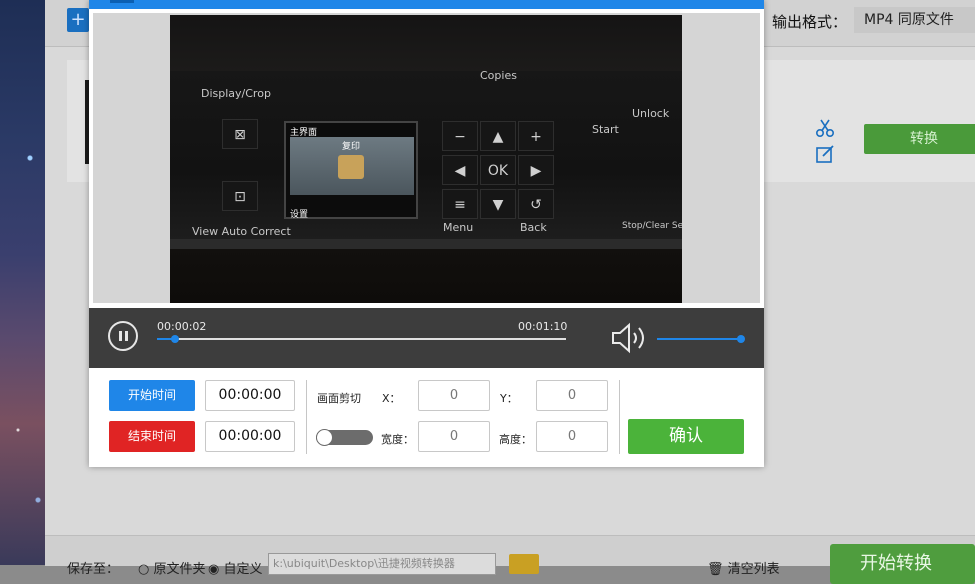  I want to click on output-format-select: MP4 同原文件, so click(914, 20).